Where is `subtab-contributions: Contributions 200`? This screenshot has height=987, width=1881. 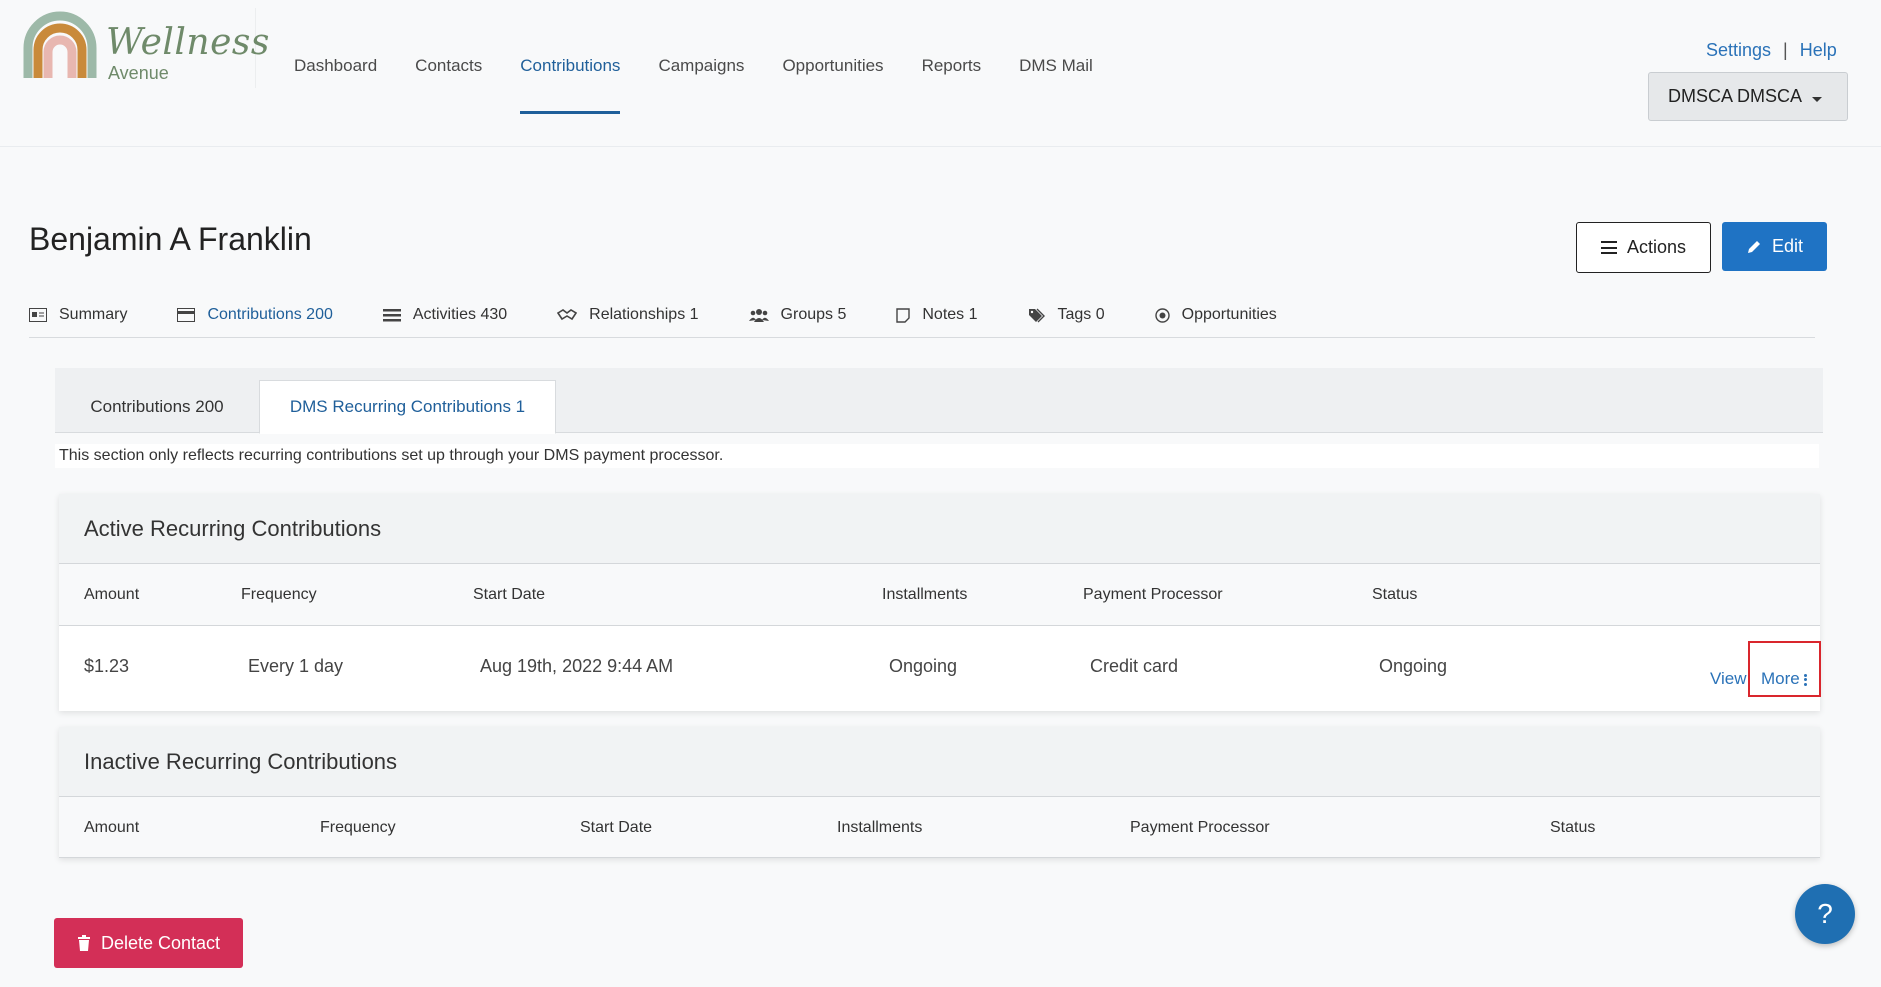 subtab-contributions: Contributions 200 is located at coordinates (255, 319).